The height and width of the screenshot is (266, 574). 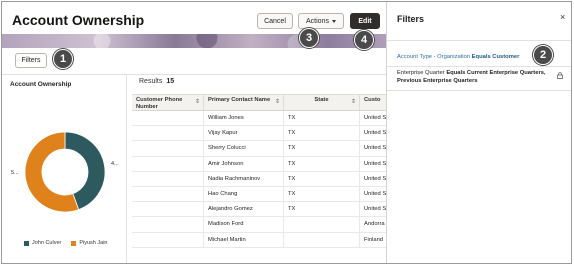 What do you see at coordinates (333, 21) in the screenshot?
I see `chevron-down-icon` at bounding box center [333, 21].